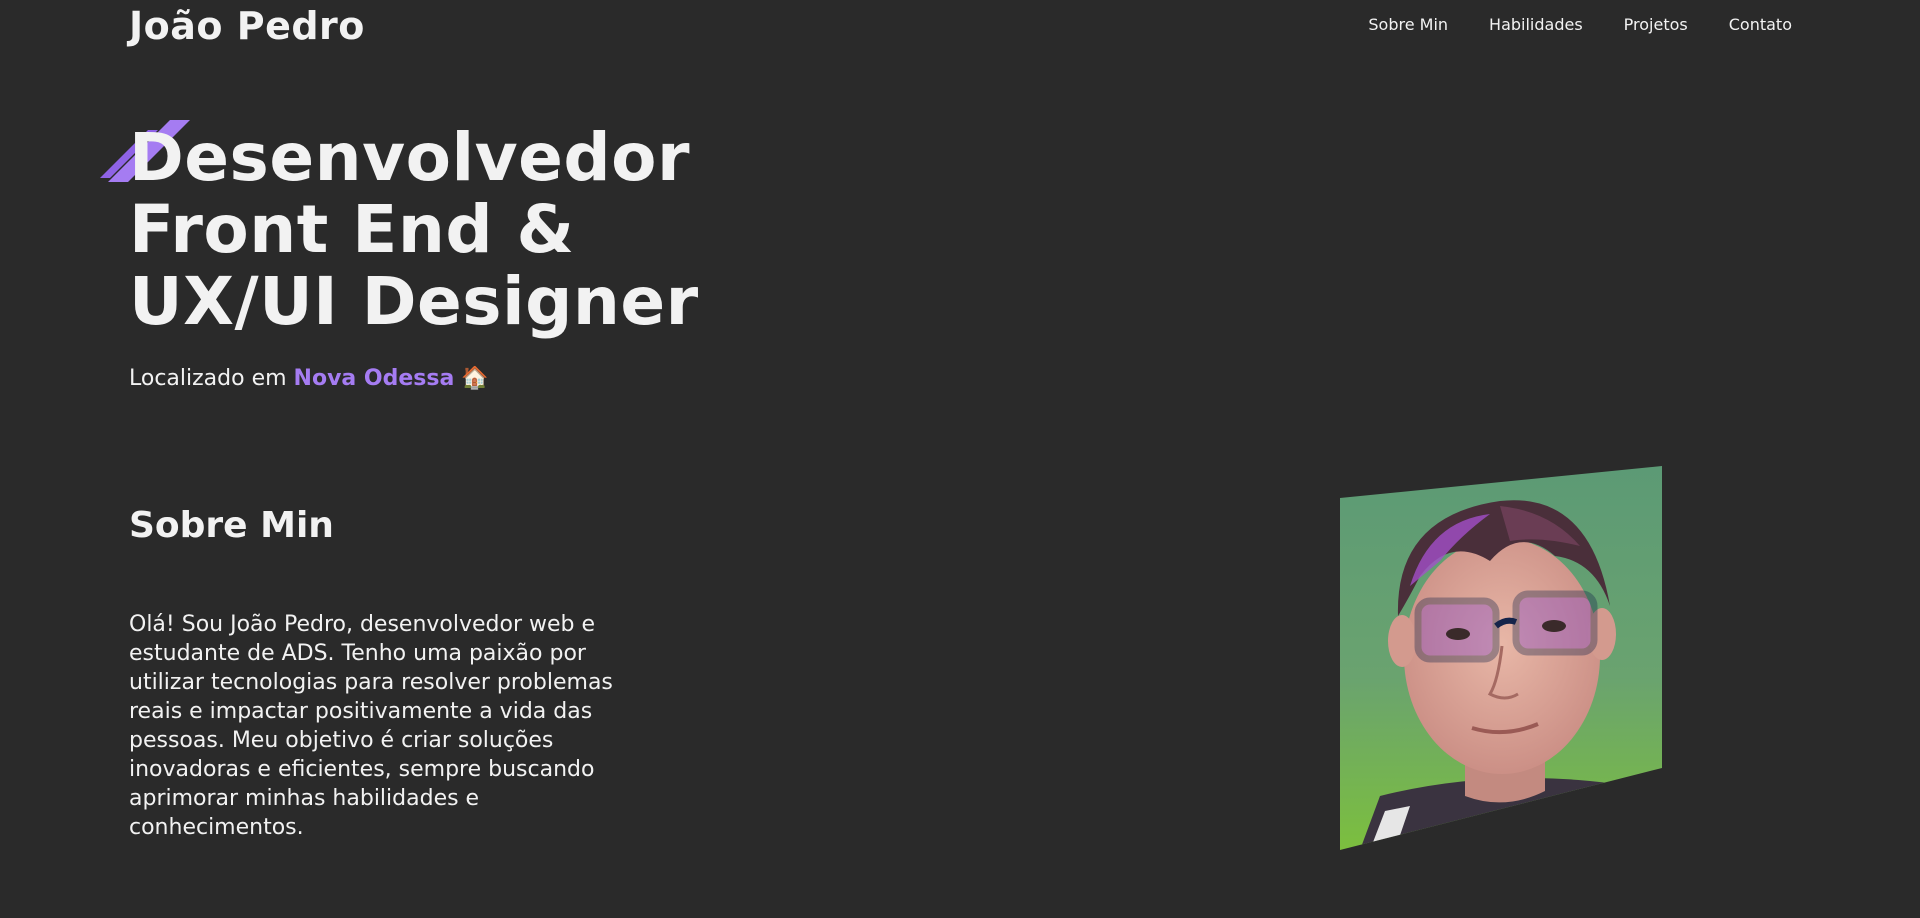 The width and height of the screenshot is (1920, 918). Describe the element at coordinates (247, 26) in the screenshot. I see `site-logo: João Pedro` at that location.